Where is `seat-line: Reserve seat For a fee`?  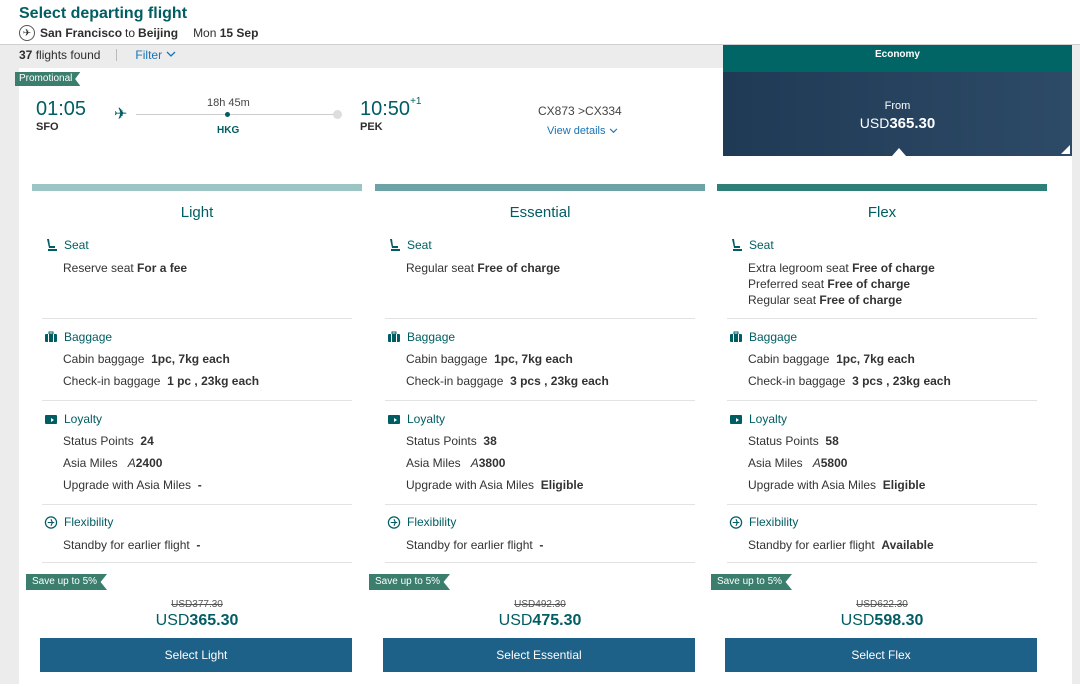
seat-line: Reserve seat For a fee is located at coordinates (125, 268).